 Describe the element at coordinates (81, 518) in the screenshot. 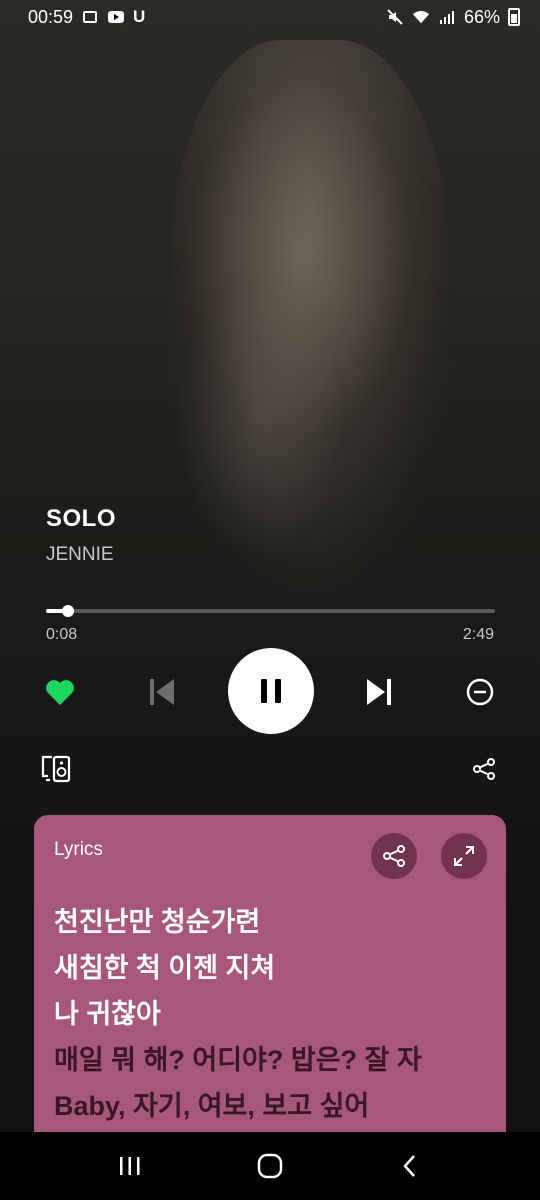

I see `track-title: SOLO` at that location.